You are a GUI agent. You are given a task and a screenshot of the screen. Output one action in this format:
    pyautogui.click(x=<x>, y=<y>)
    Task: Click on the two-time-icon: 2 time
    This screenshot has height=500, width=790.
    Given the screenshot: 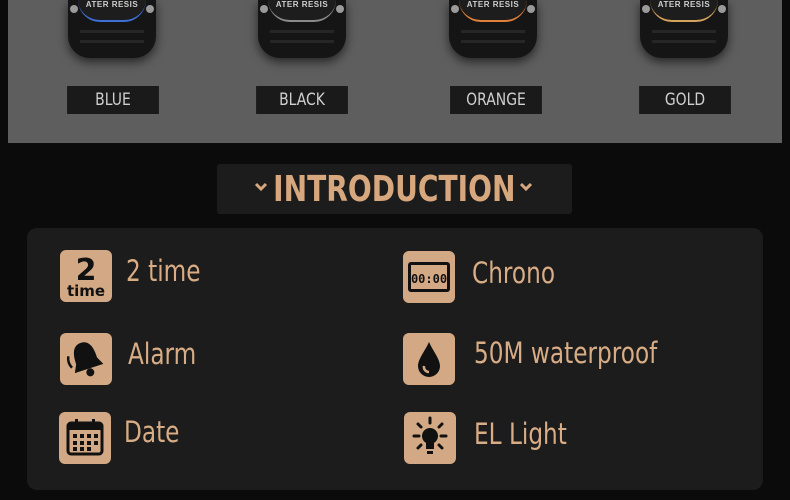 What is the action you would take?
    pyautogui.click(x=86, y=276)
    